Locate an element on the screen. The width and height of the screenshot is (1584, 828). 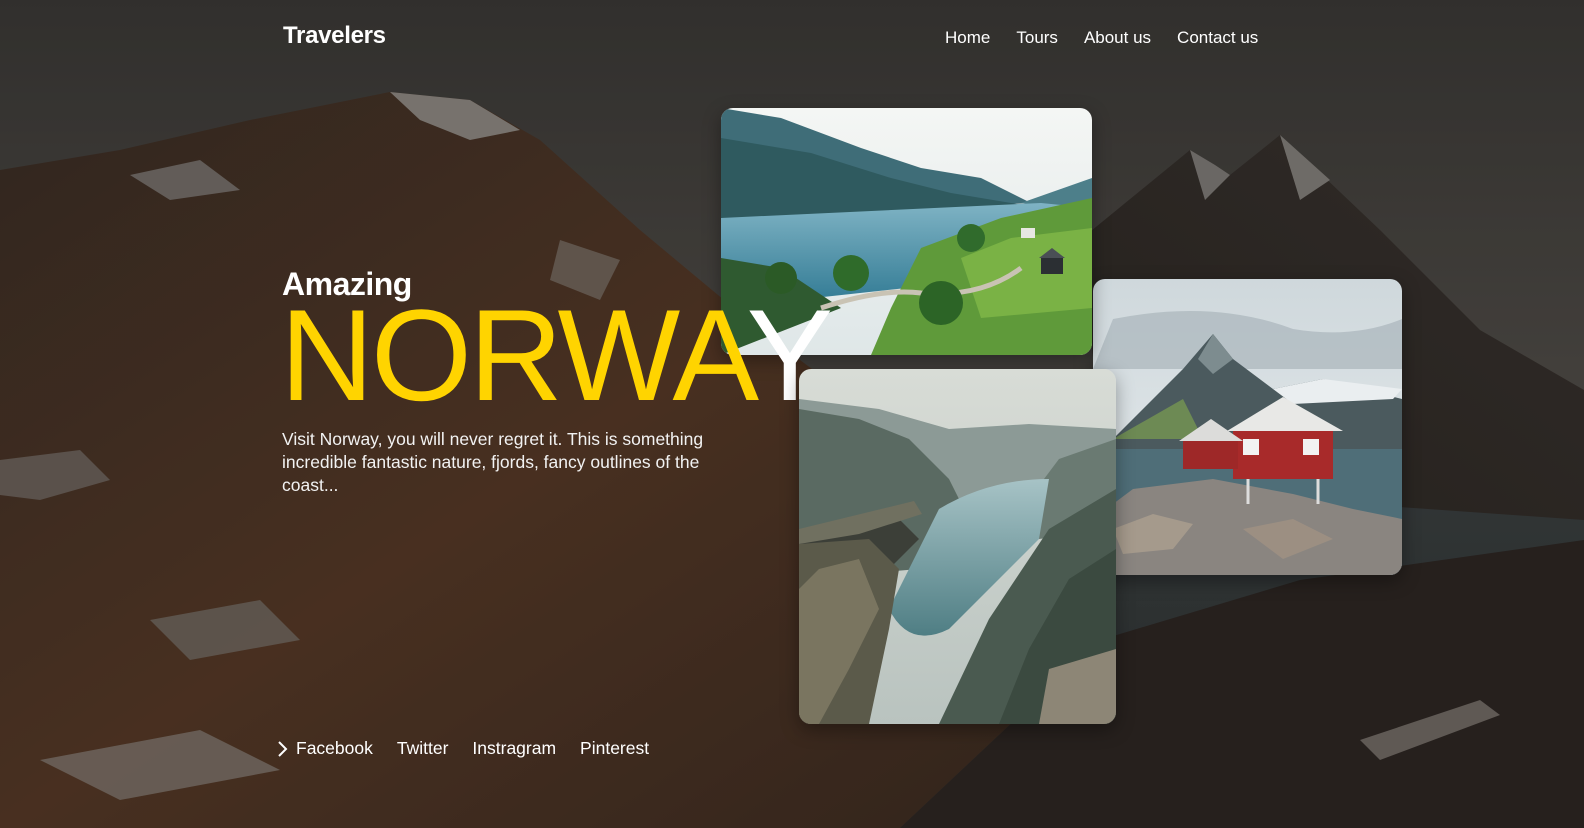
main-nav: Home Tours About us Contact us is located at coordinates (1101, 38).